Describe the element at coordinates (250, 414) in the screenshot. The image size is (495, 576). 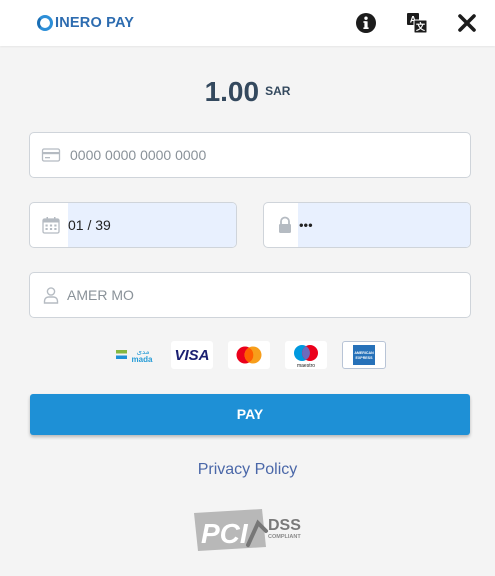
I see `pay-button: PAY` at that location.